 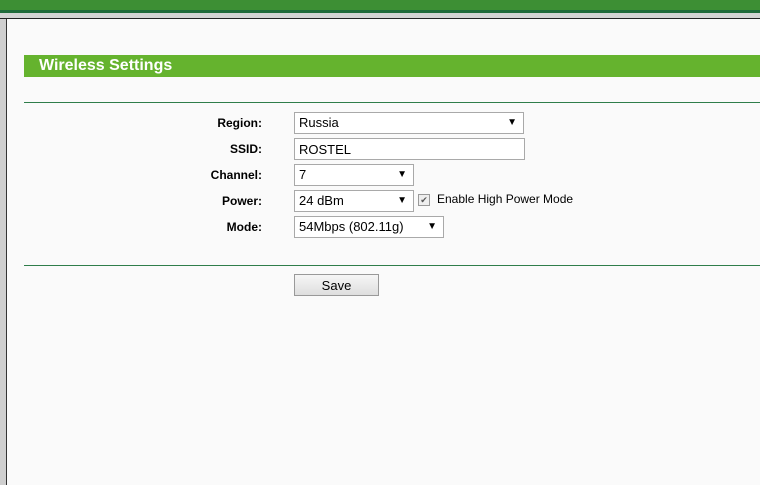 What do you see at coordinates (236, 175) in the screenshot?
I see `channel-label: Channel:` at bounding box center [236, 175].